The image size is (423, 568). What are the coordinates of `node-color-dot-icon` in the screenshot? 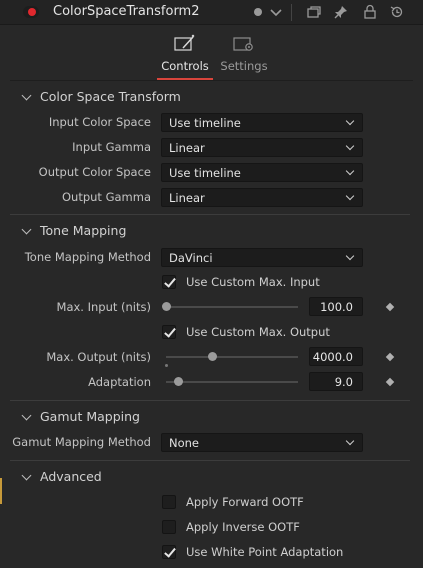 It's located at (31, 12).